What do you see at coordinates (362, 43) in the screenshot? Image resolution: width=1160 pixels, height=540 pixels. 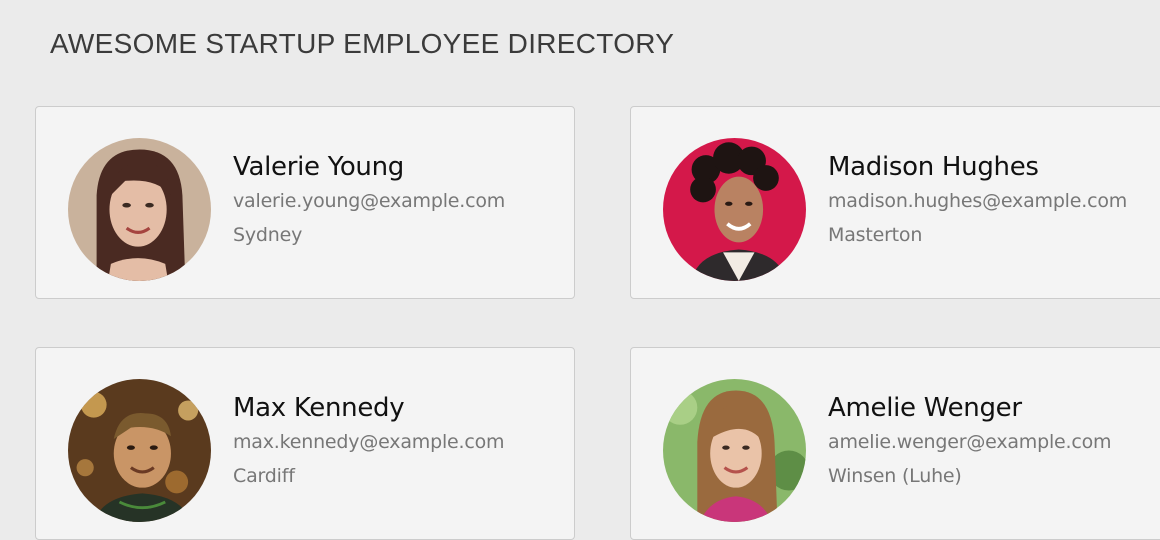 I see `page-title: AWESOME STARTUP EMPLOYEE DIRECTORY` at bounding box center [362, 43].